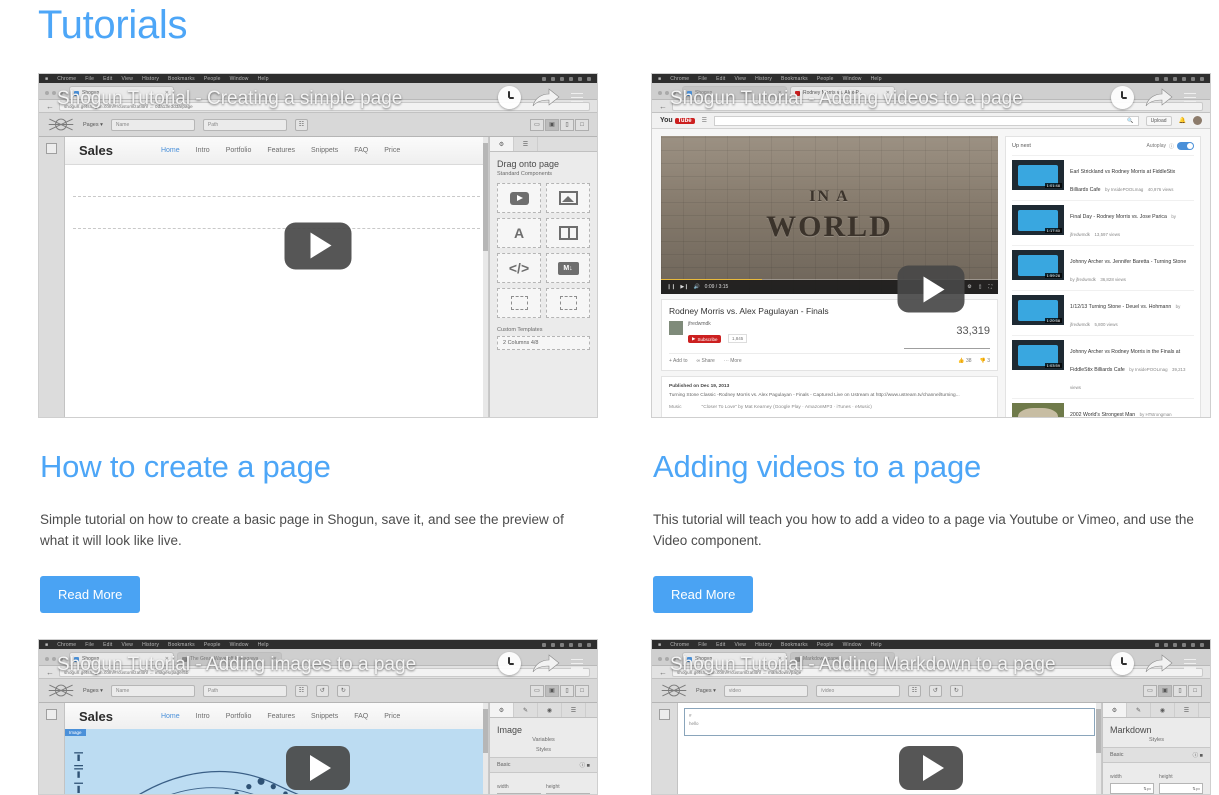  I want to click on component-image, so click(568, 198).